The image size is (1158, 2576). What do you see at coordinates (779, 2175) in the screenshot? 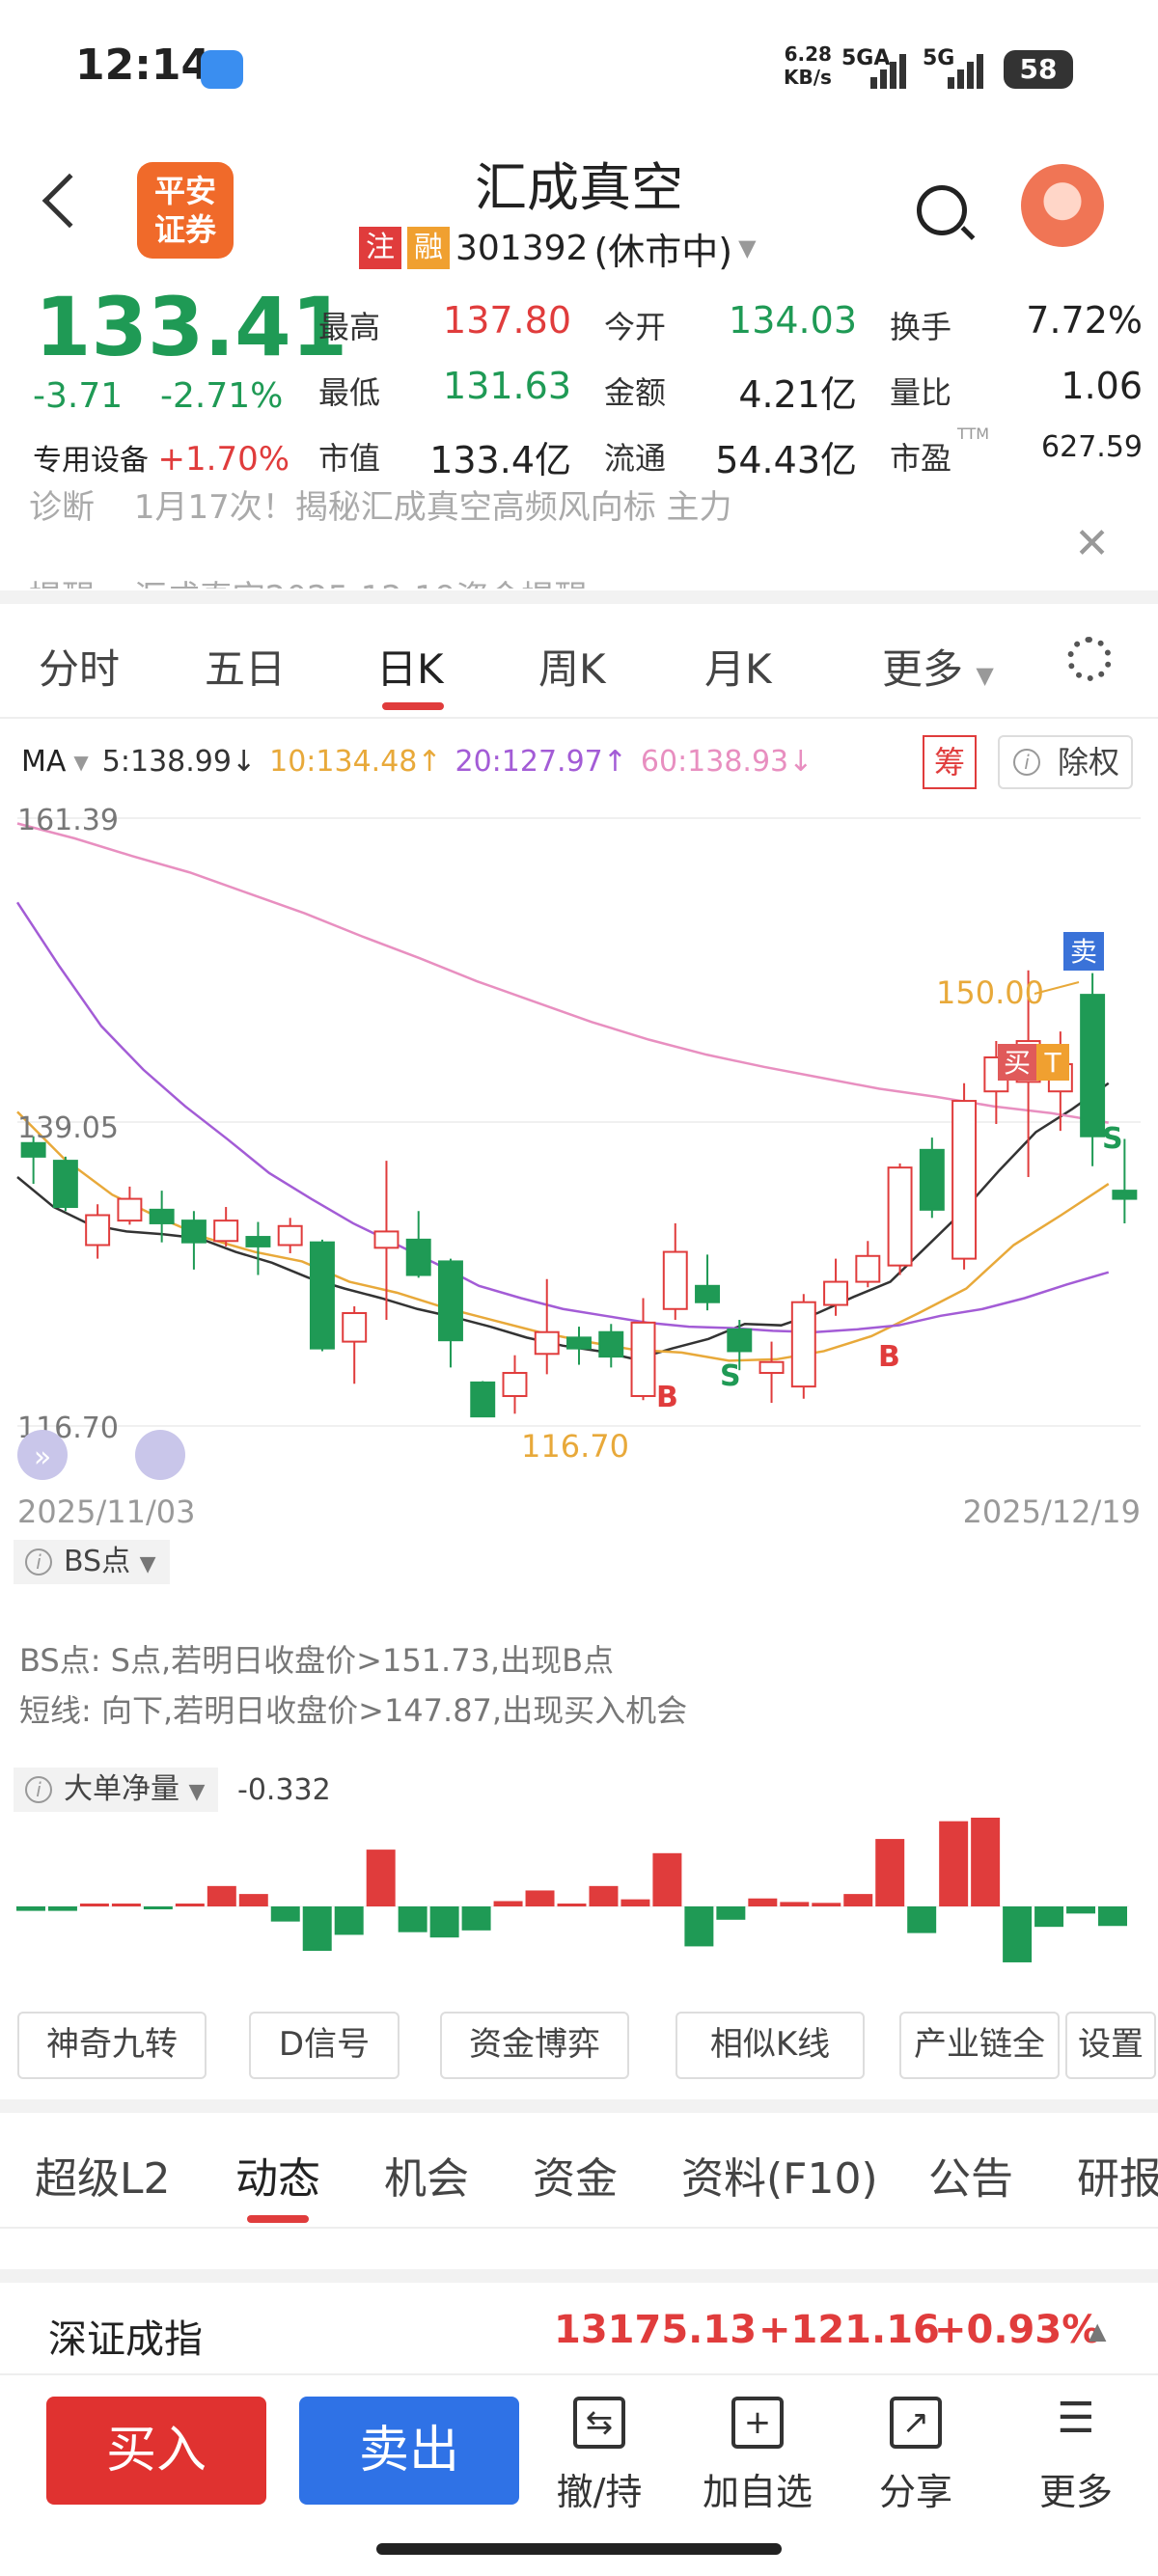
I see `tab-f10: 资料(F10)` at bounding box center [779, 2175].